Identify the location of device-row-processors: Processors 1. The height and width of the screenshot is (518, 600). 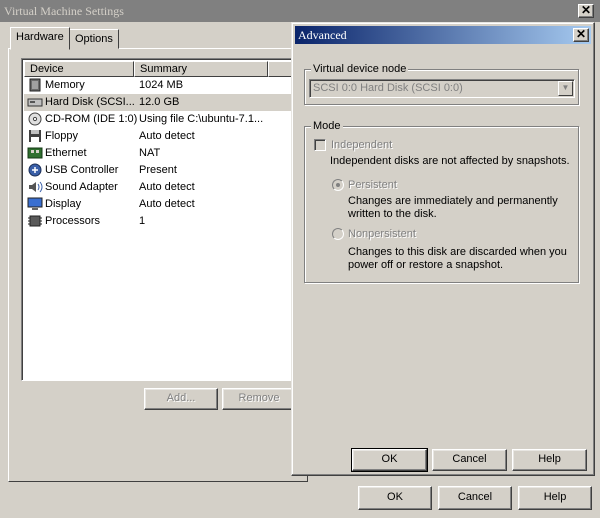
(162, 221).